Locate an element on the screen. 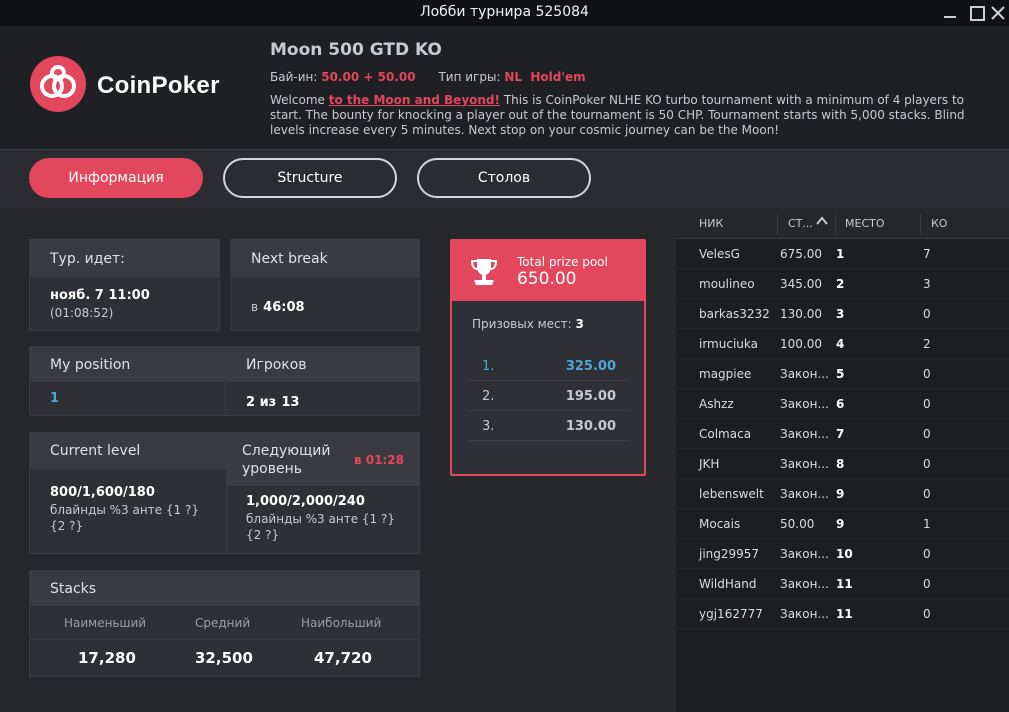  player-row: moulineo 345.00 2 3 is located at coordinates (842, 284).